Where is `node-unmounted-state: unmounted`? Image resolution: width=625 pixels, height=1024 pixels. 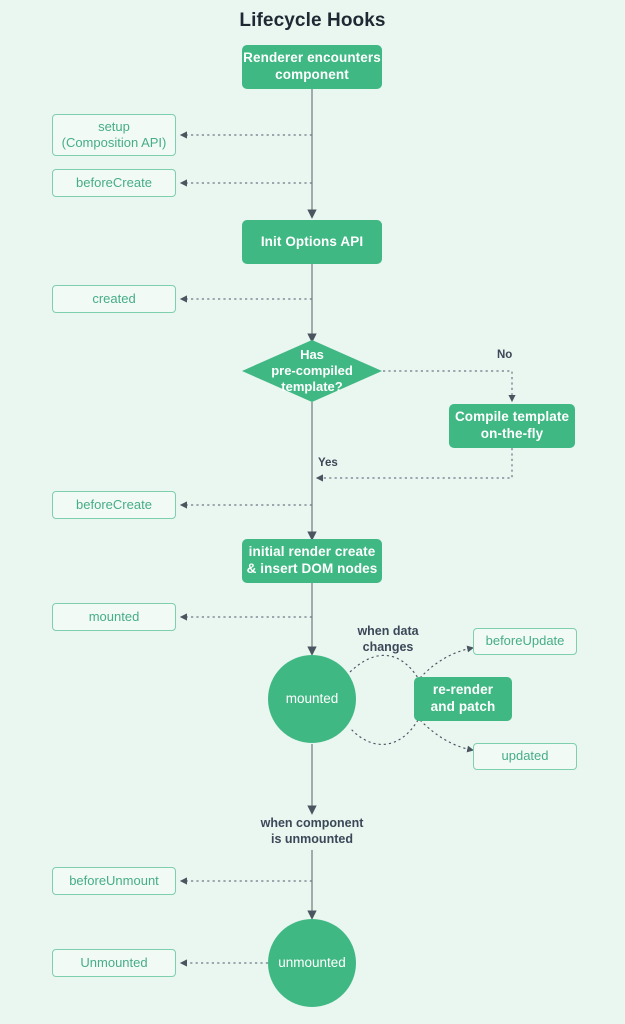 node-unmounted-state: unmounted is located at coordinates (312, 963).